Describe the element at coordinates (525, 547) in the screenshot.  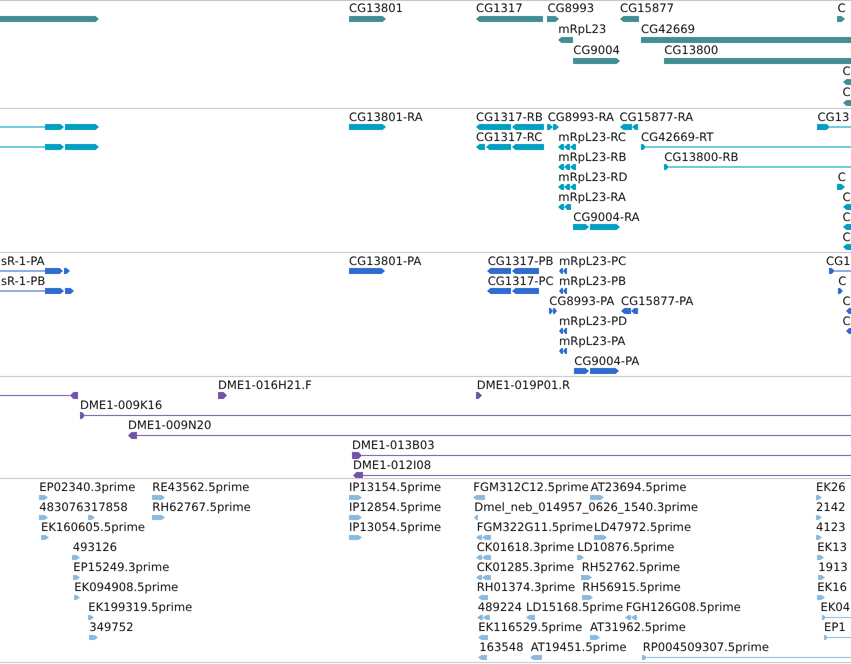
I see `feature-label: CK01618.3prime` at that location.